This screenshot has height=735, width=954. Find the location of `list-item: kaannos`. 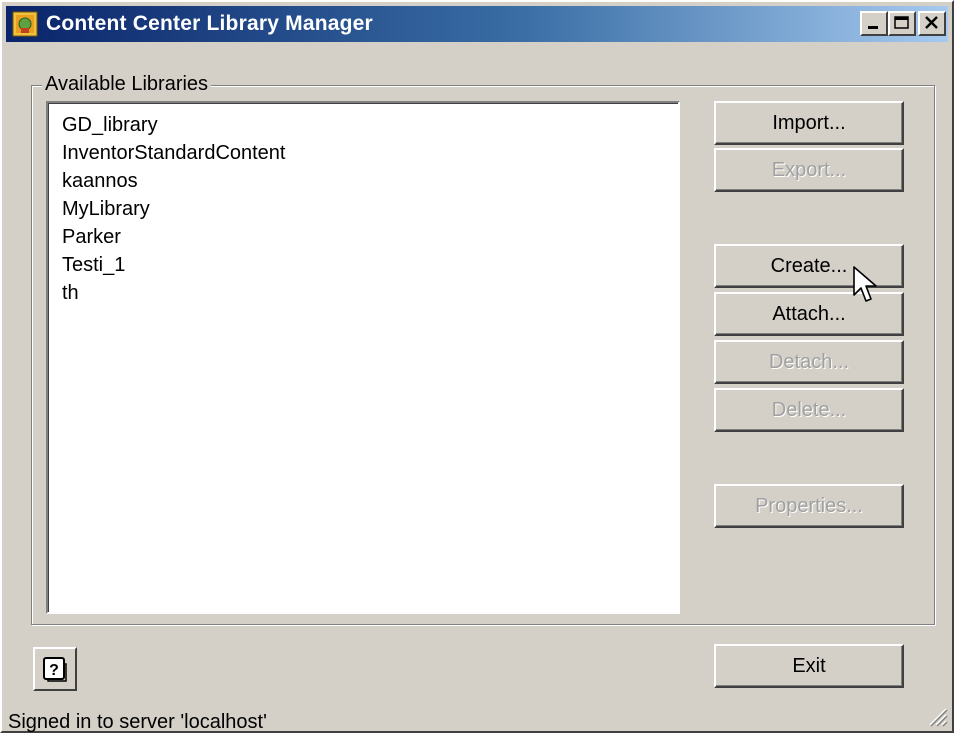

list-item: kaannos is located at coordinates (100, 181).